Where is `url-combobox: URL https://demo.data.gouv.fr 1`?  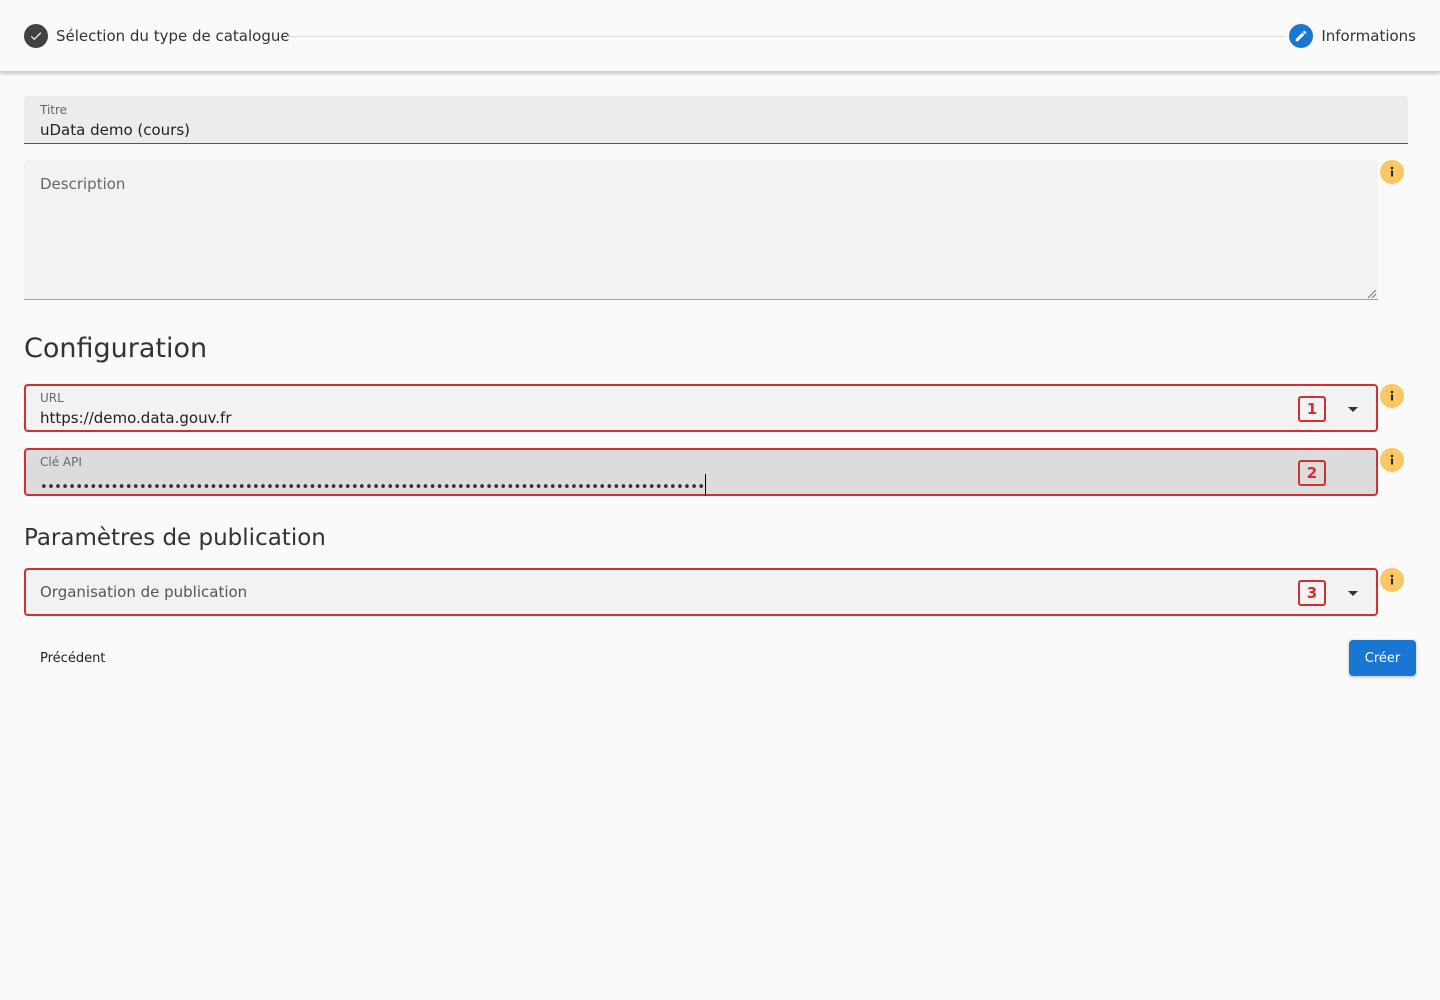 url-combobox: URL https://demo.data.gouv.fr 1 is located at coordinates (701, 408).